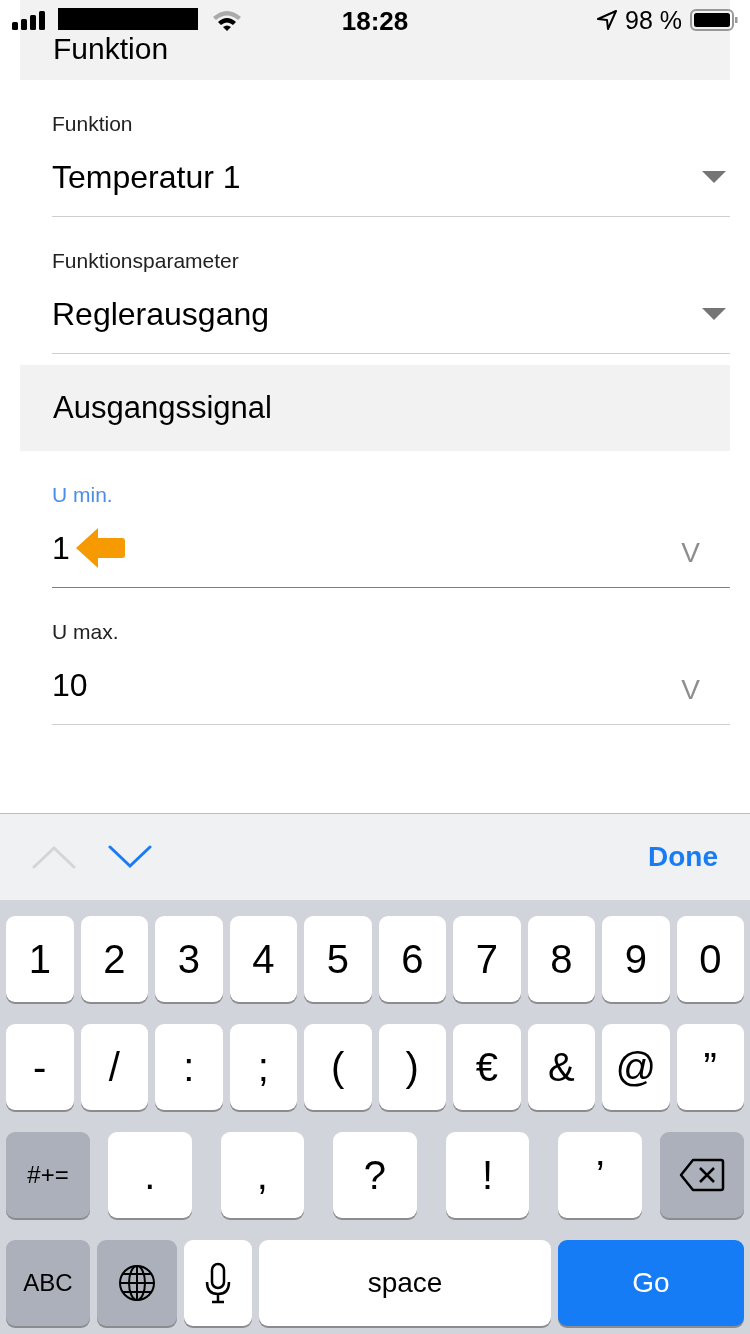 The height and width of the screenshot is (1334, 750). Describe the element at coordinates (405, 1283) in the screenshot. I see `space-key: space` at that location.